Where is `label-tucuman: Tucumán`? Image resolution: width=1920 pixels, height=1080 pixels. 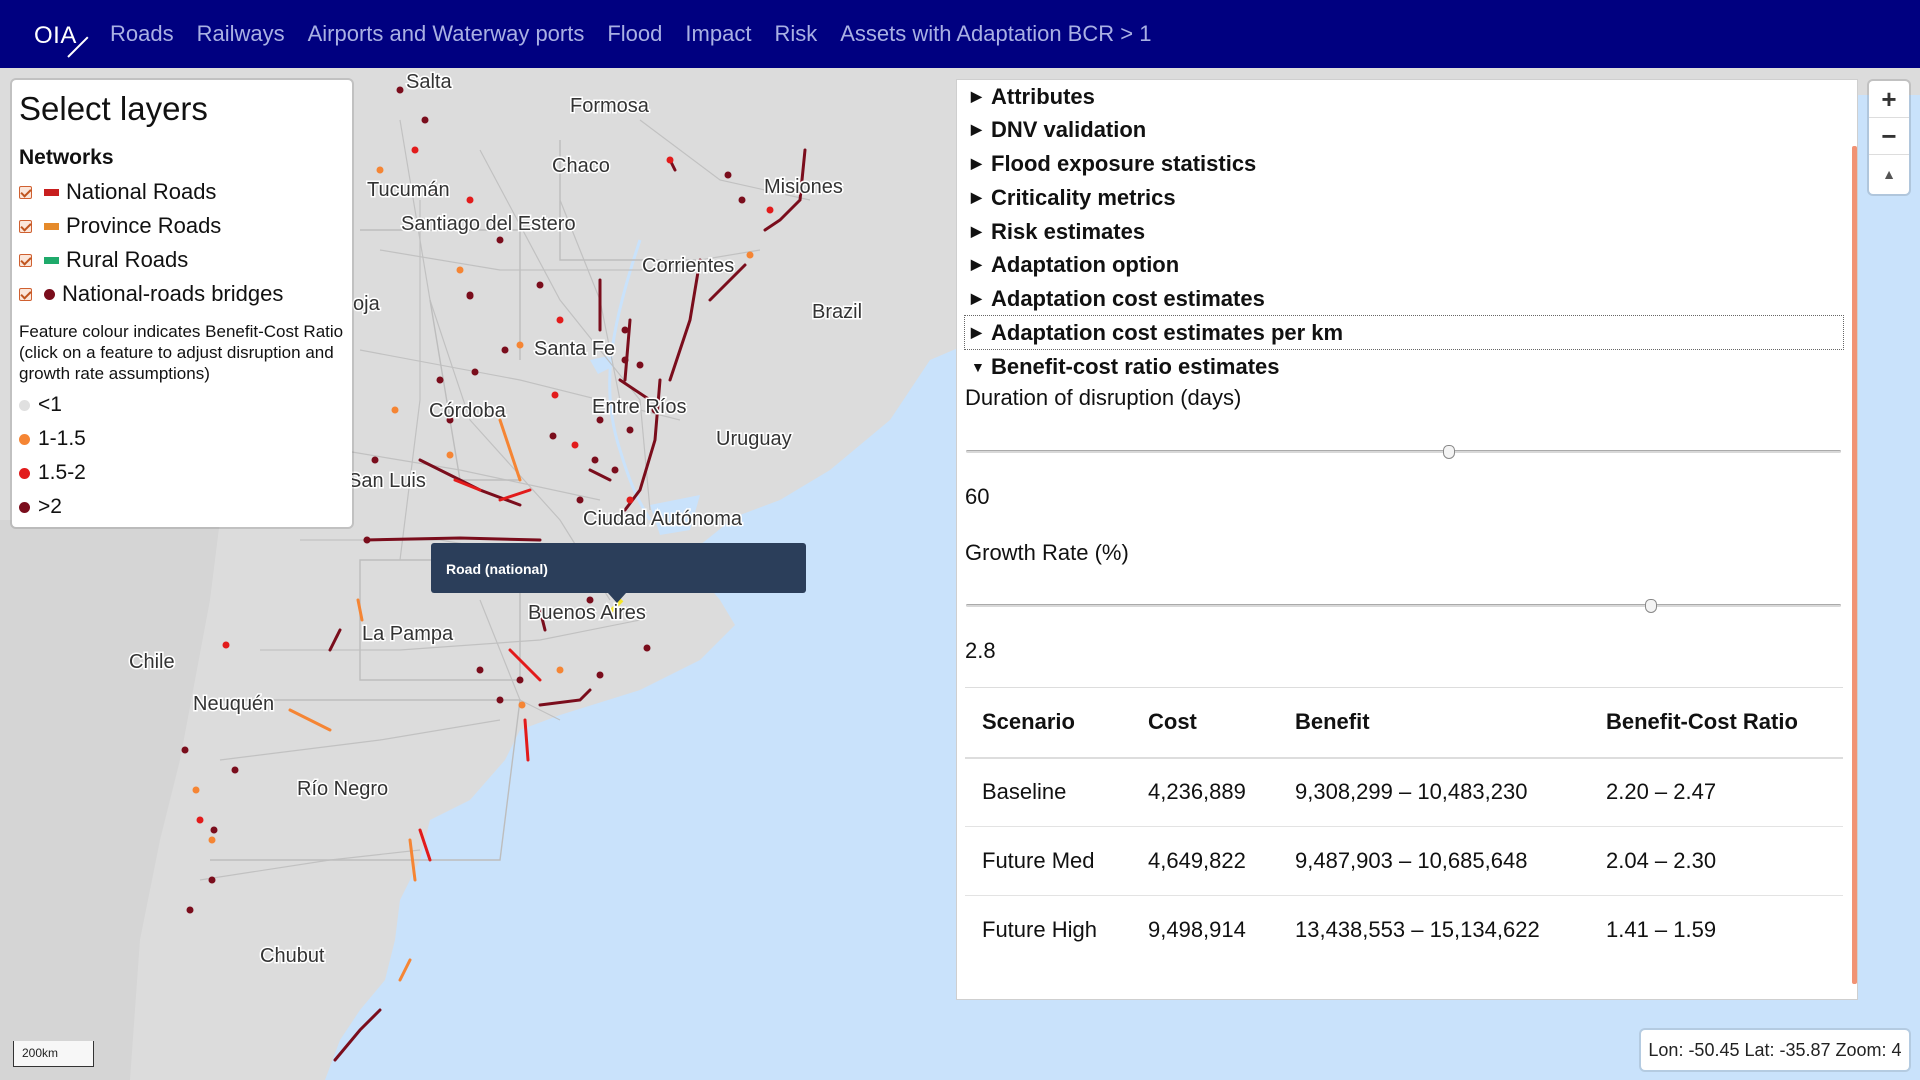 label-tucuman: Tucumán is located at coordinates (408, 190).